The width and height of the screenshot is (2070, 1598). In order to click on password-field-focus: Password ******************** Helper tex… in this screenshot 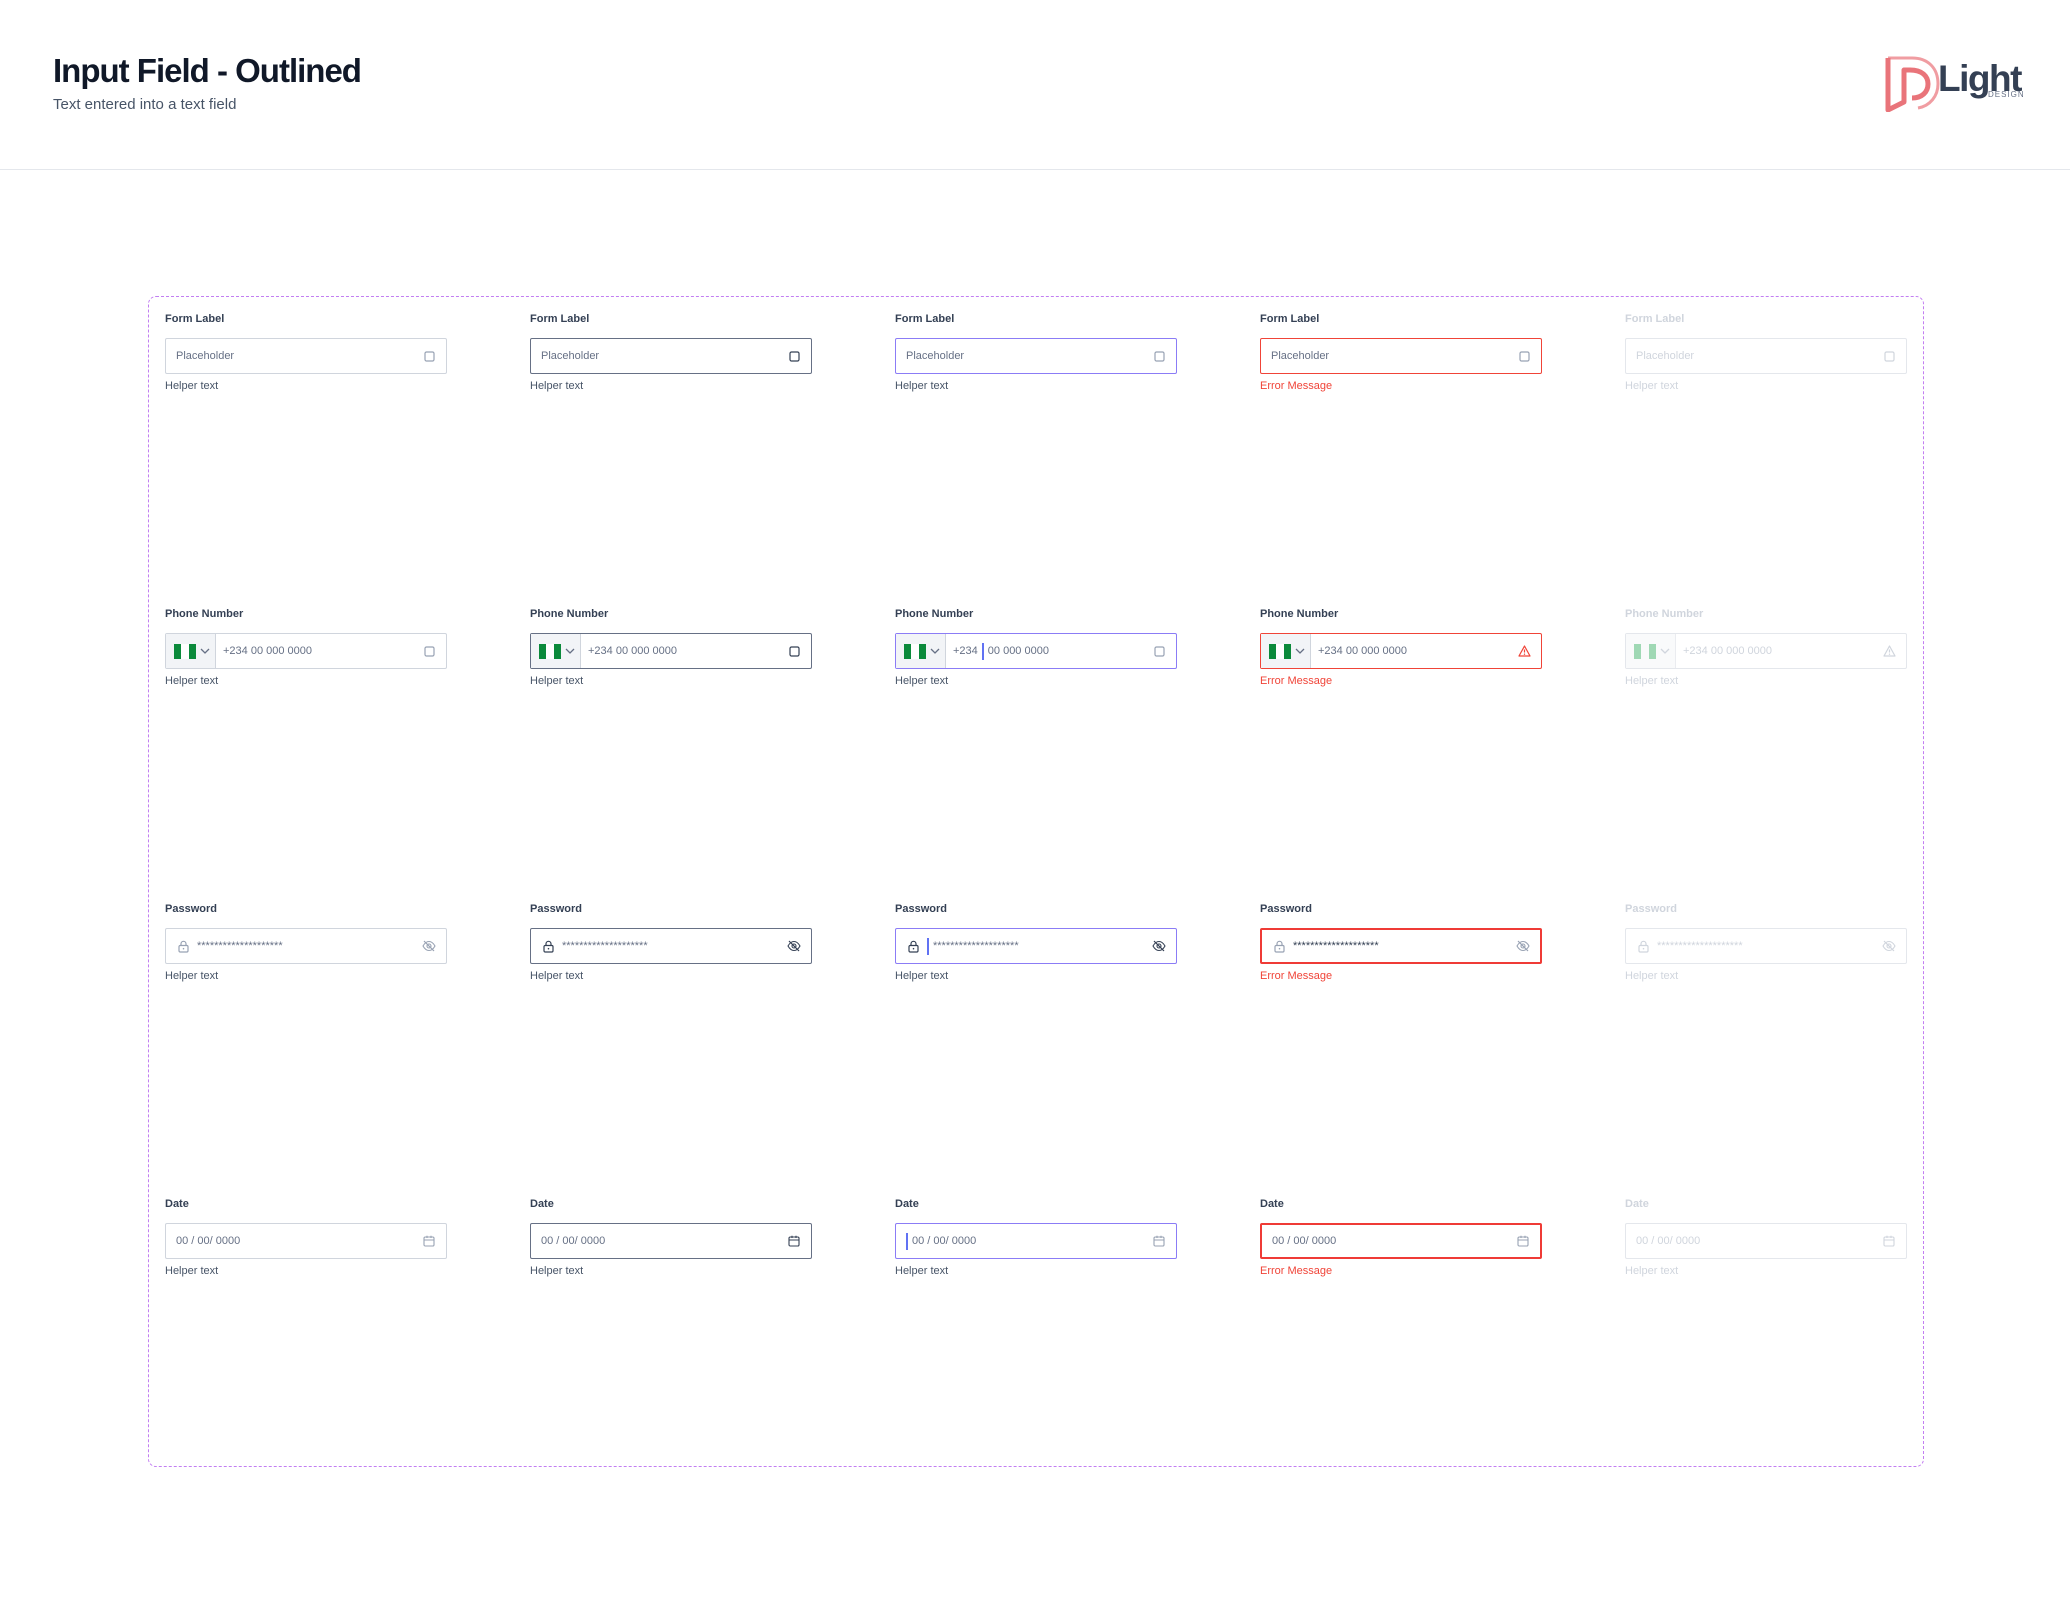, I will do `click(1036, 943)`.